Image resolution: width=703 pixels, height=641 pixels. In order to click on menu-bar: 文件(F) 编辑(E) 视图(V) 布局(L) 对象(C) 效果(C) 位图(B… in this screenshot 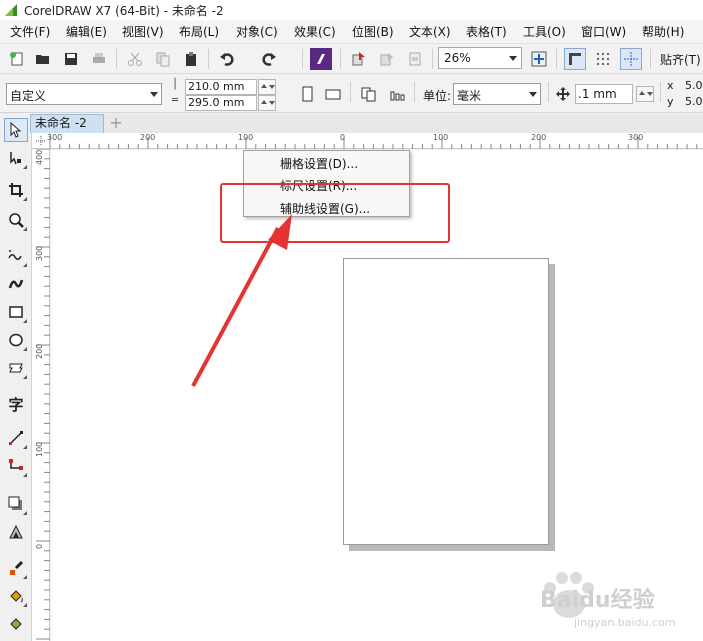, I will do `click(351, 32)`.